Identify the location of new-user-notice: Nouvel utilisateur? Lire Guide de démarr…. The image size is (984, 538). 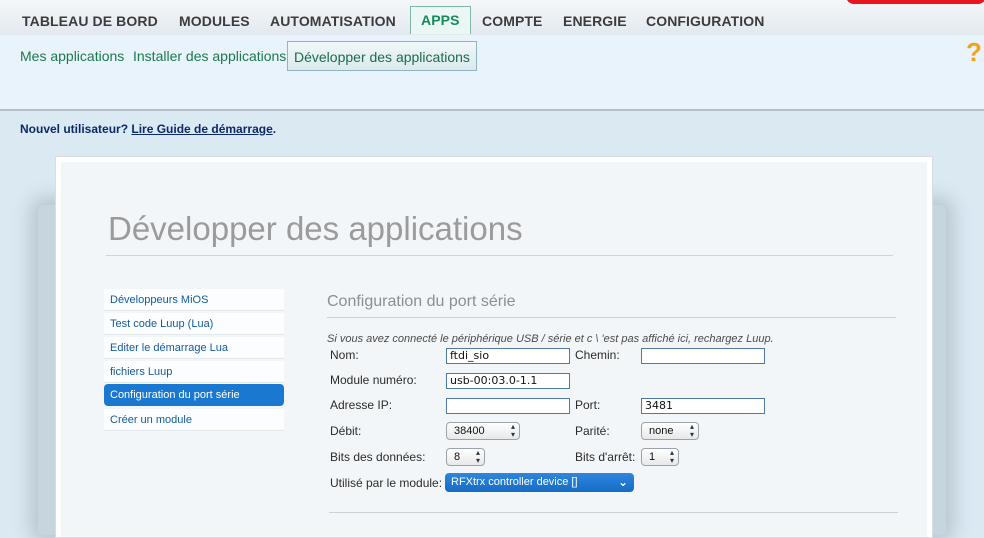
(148, 129).